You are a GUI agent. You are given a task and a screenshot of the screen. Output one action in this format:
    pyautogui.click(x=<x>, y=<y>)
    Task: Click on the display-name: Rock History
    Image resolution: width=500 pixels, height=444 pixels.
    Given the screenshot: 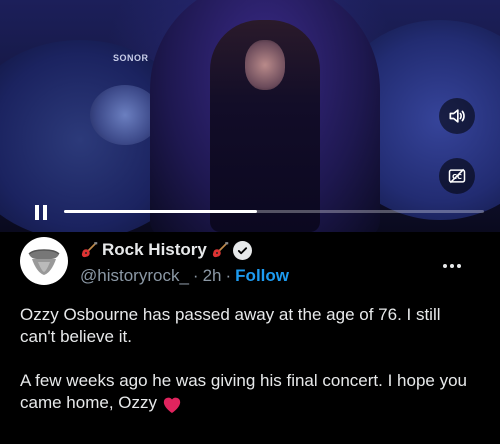 What is the action you would take?
    pyautogui.click(x=154, y=250)
    